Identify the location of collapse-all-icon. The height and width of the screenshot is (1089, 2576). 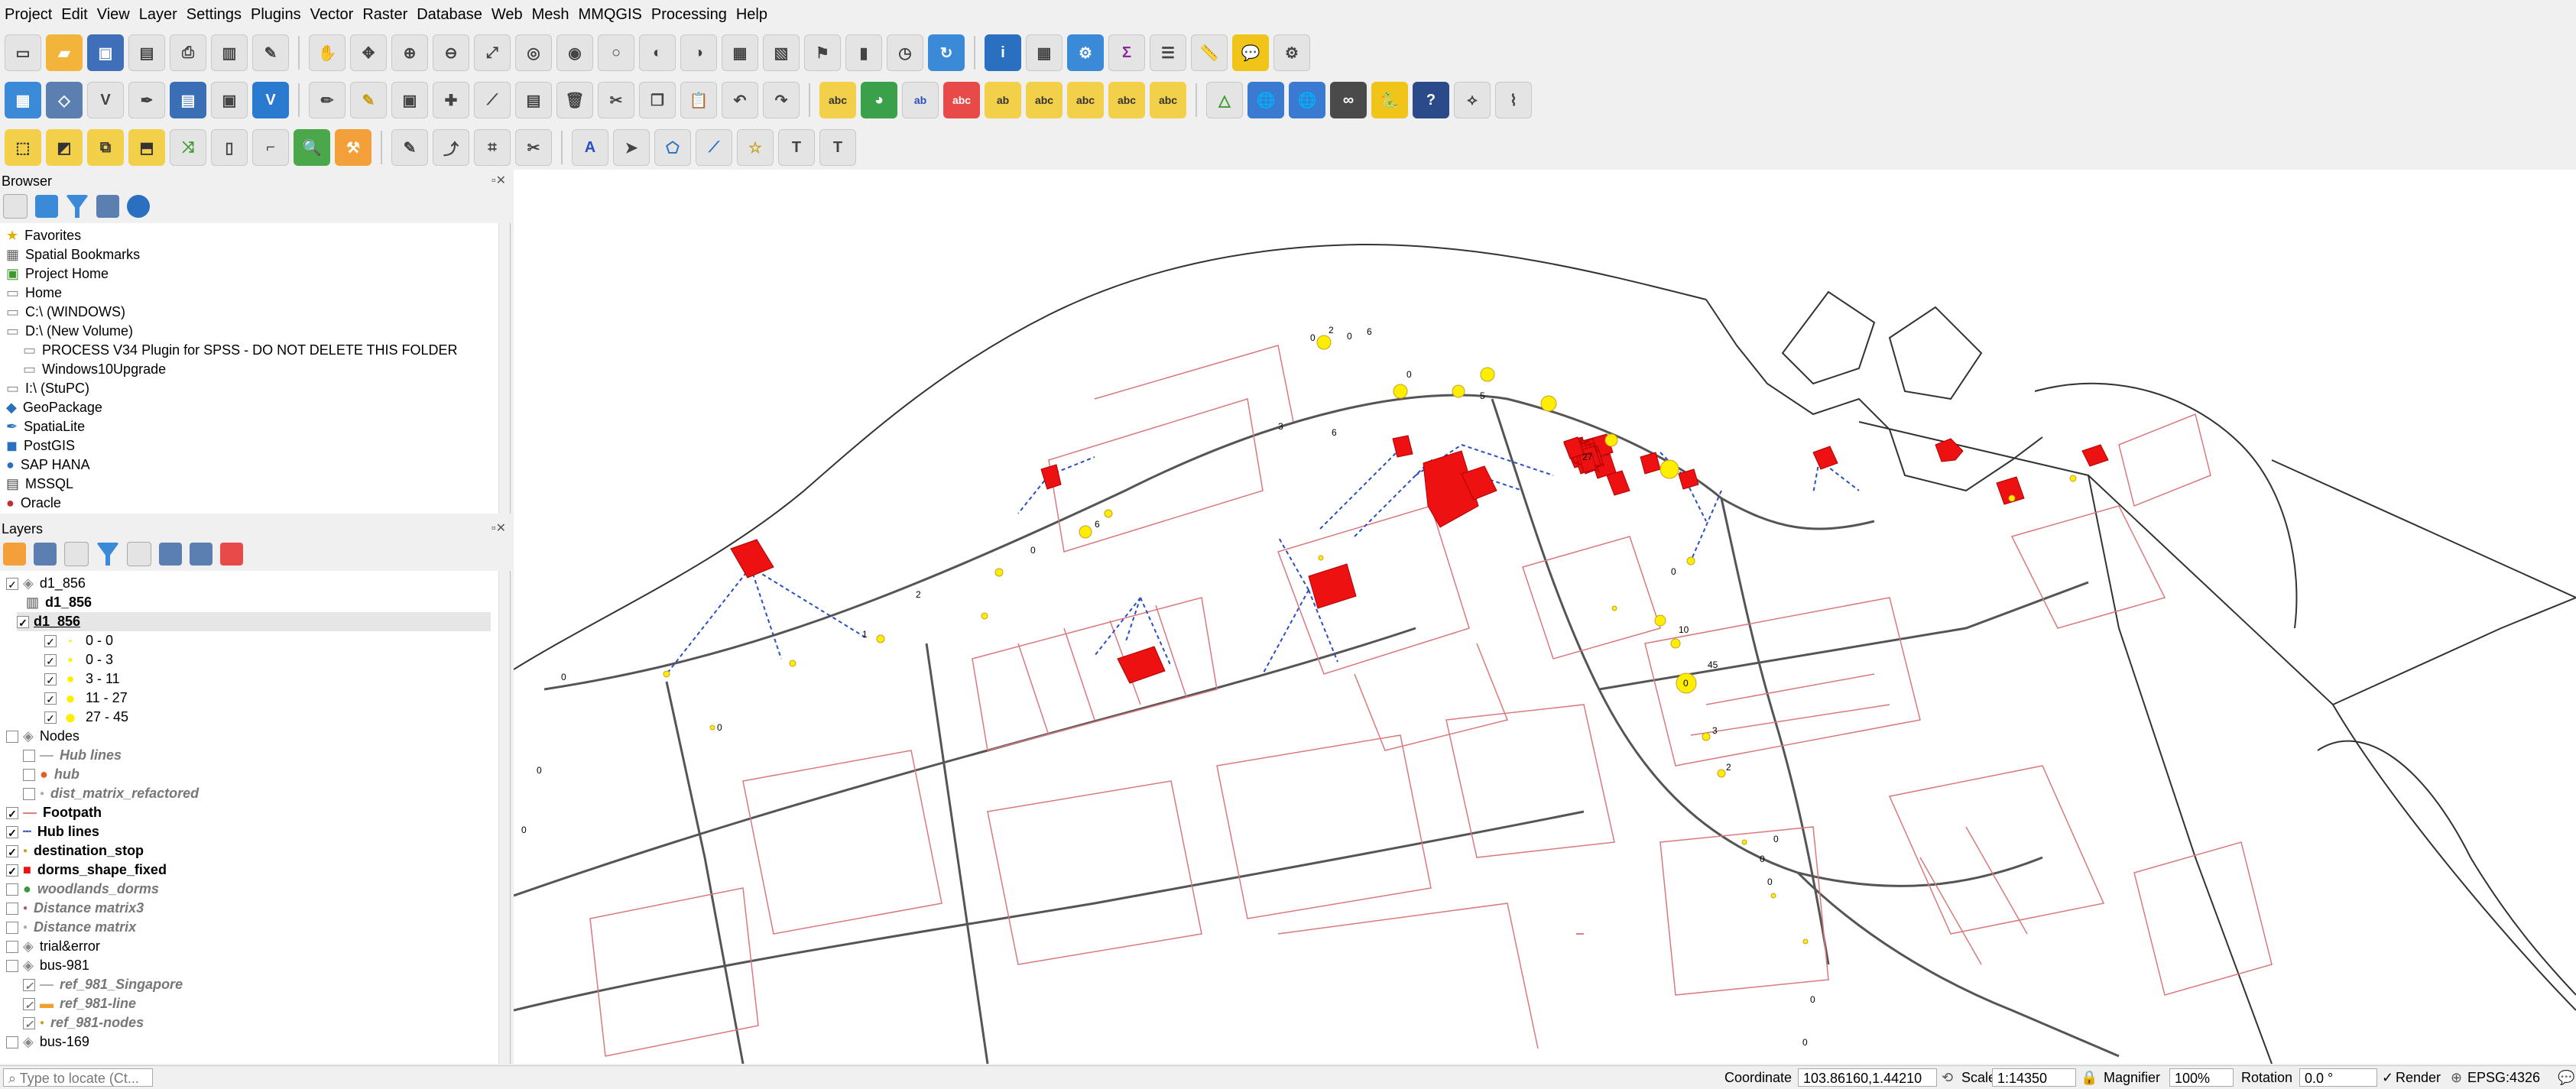
(108, 206).